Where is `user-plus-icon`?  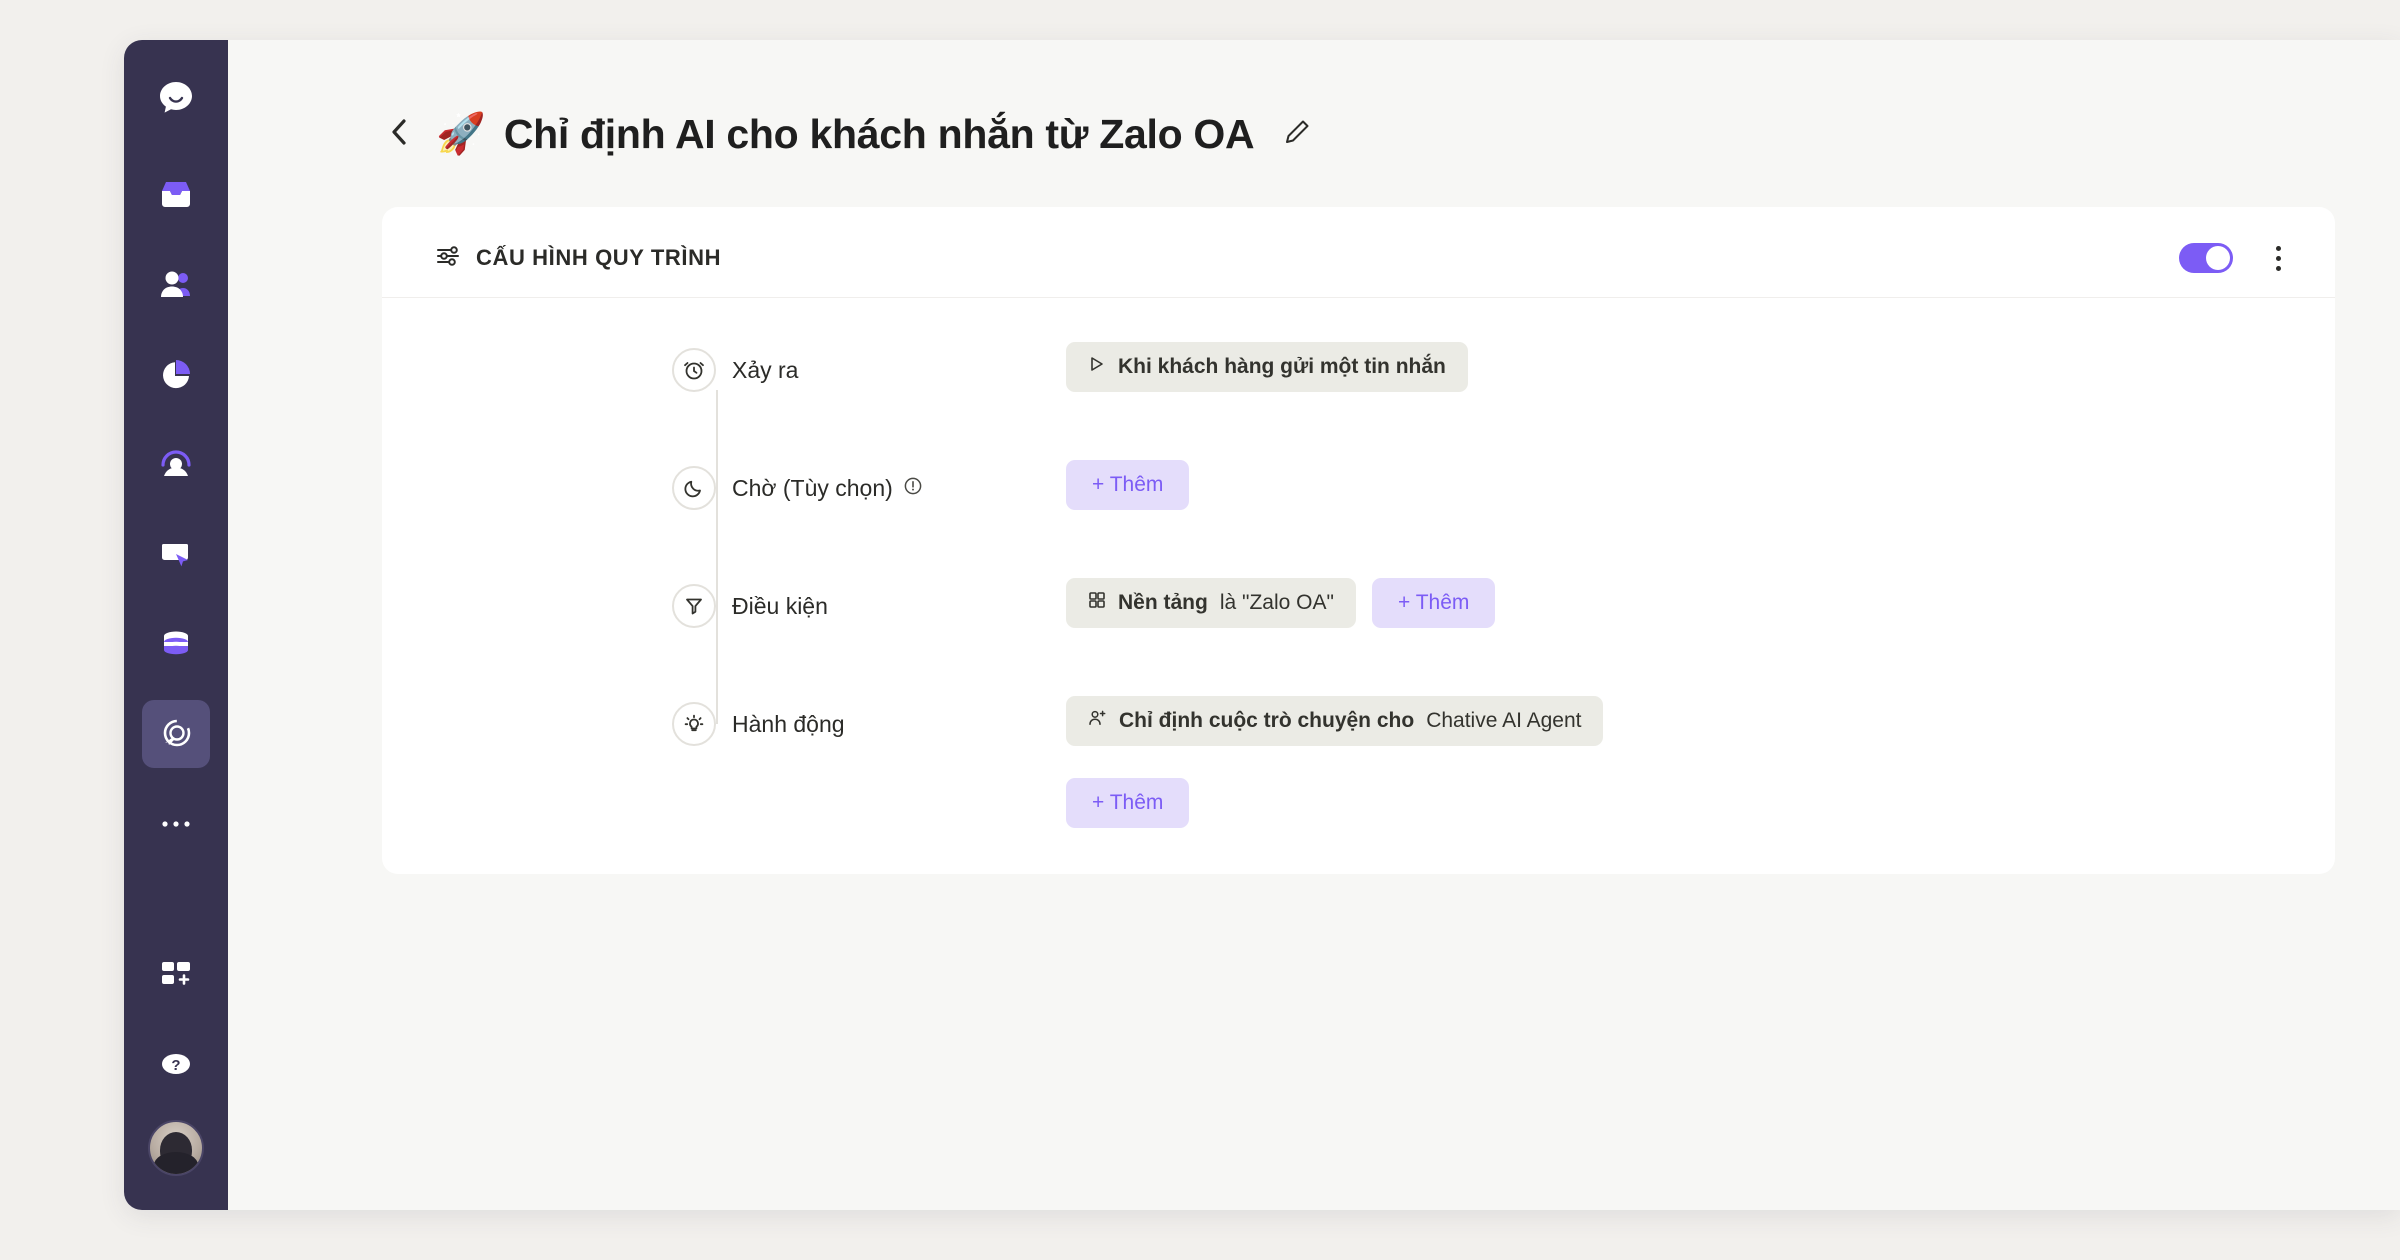 user-plus-icon is located at coordinates (1097, 721).